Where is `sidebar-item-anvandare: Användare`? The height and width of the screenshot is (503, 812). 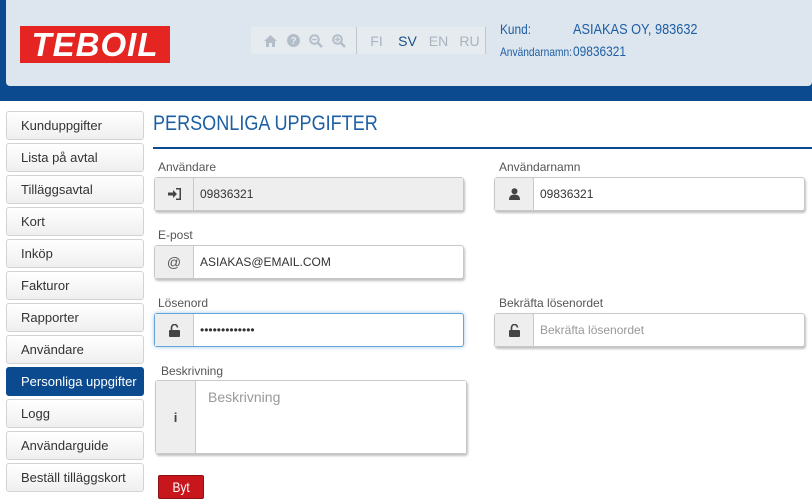
sidebar-item-anvandare: Användare is located at coordinates (75, 349).